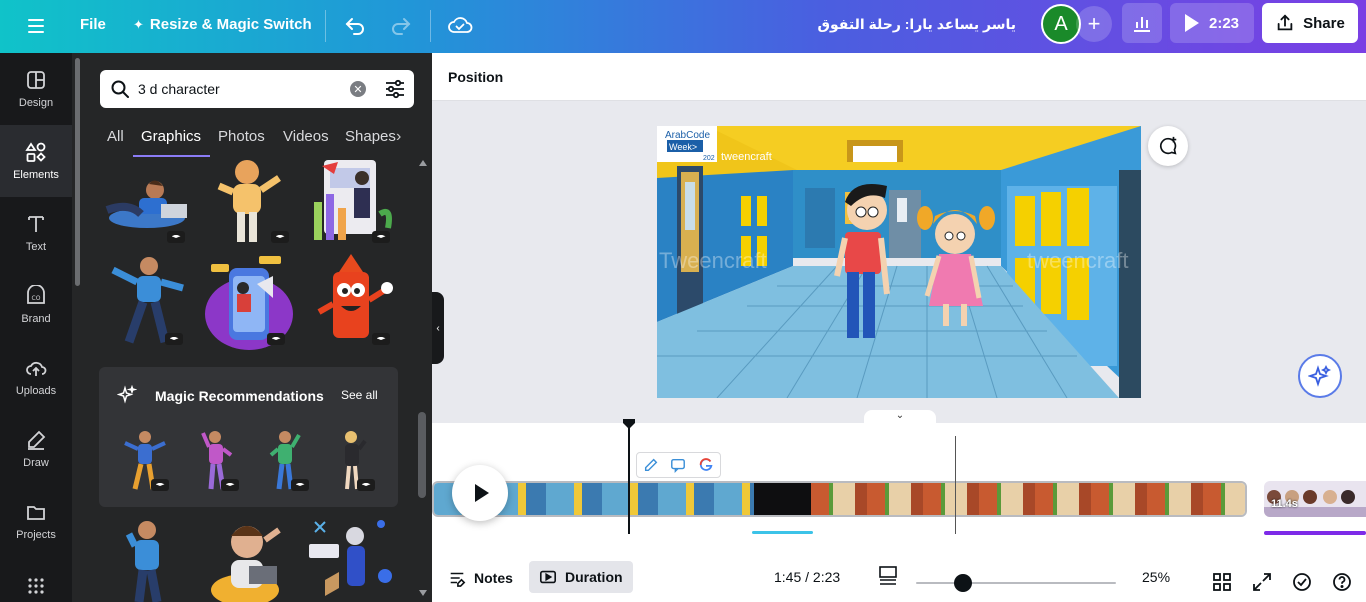 The image size is (1366, 602). What do you see at coordinates (250, 559) in the screenshot?
I see `graphic-3d-boy-laptop` at bounding box center [250, 559].